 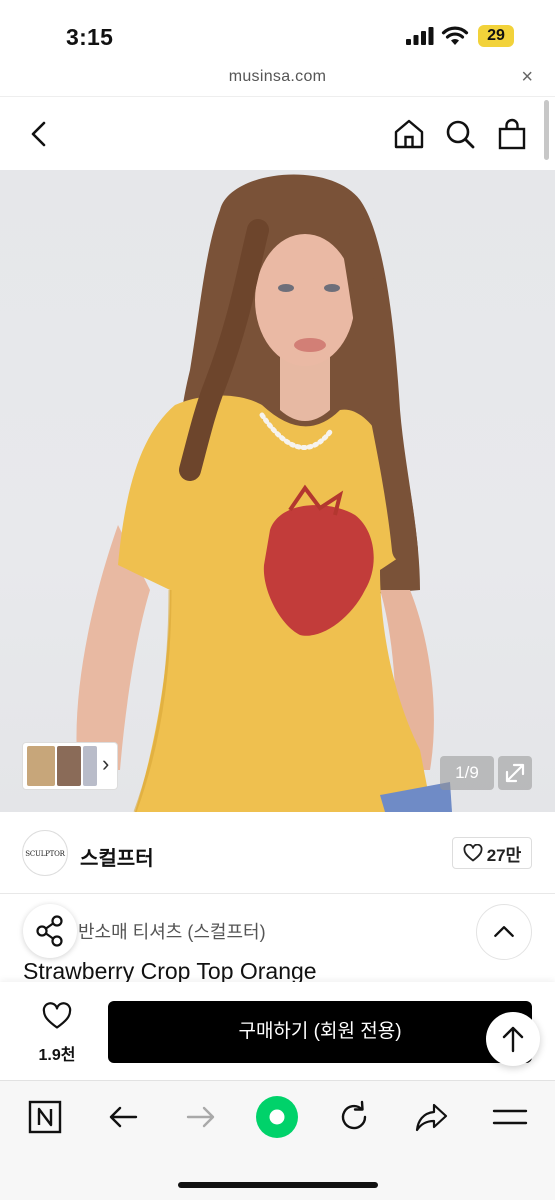 What do you see at coordinates (277, 1117) in the screenshot?
I see `green-dot-icon` at bounding box center [277, 1117].